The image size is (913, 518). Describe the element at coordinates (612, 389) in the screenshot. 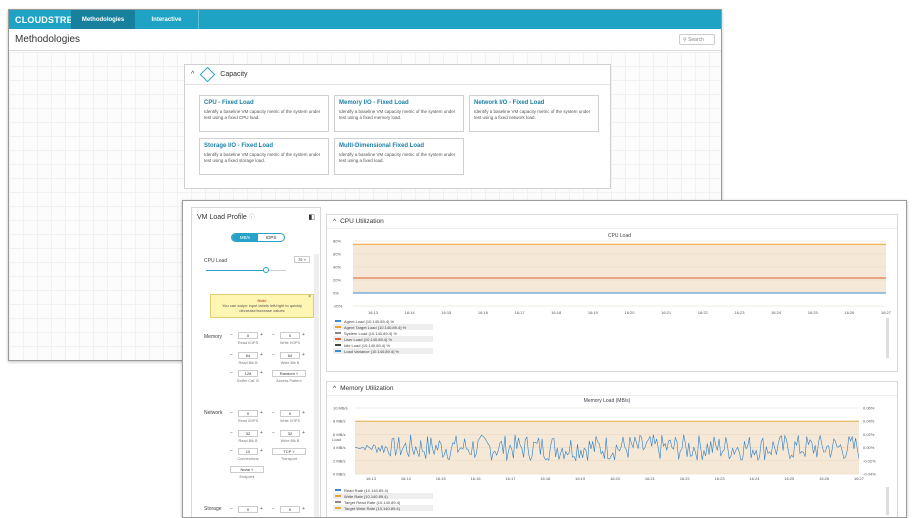

I see `mem-panel-header: ^ Memory Utilization` at that location.